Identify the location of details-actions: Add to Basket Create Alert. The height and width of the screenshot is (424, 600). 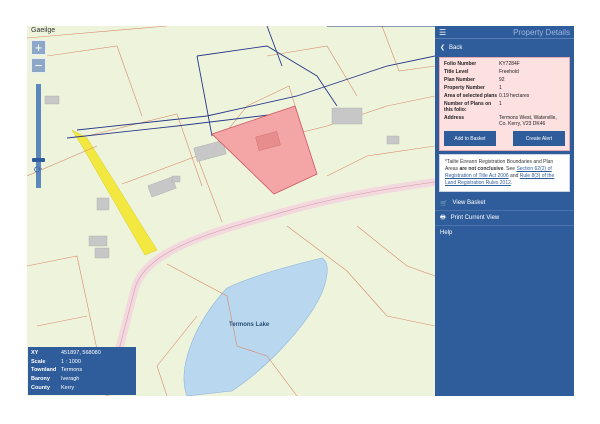
(504, 138).